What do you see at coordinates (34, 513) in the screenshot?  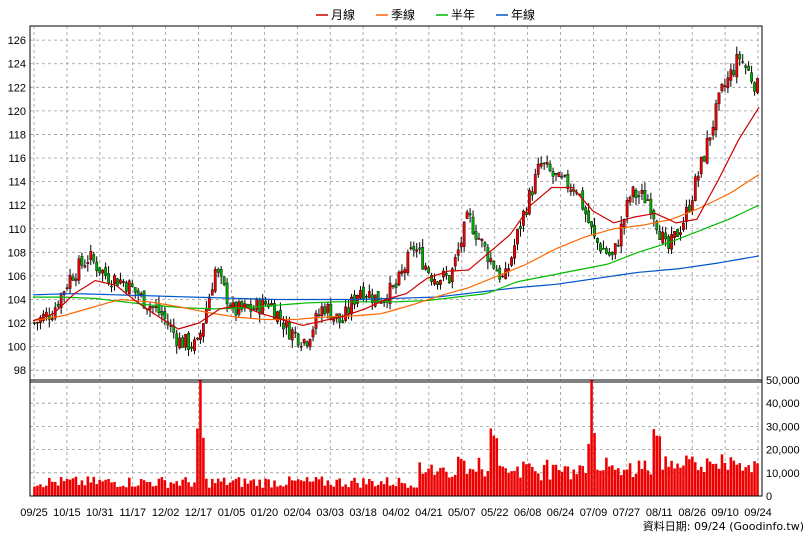 I see `date-tick-label: 09/25` at bounding box center [34, 513].